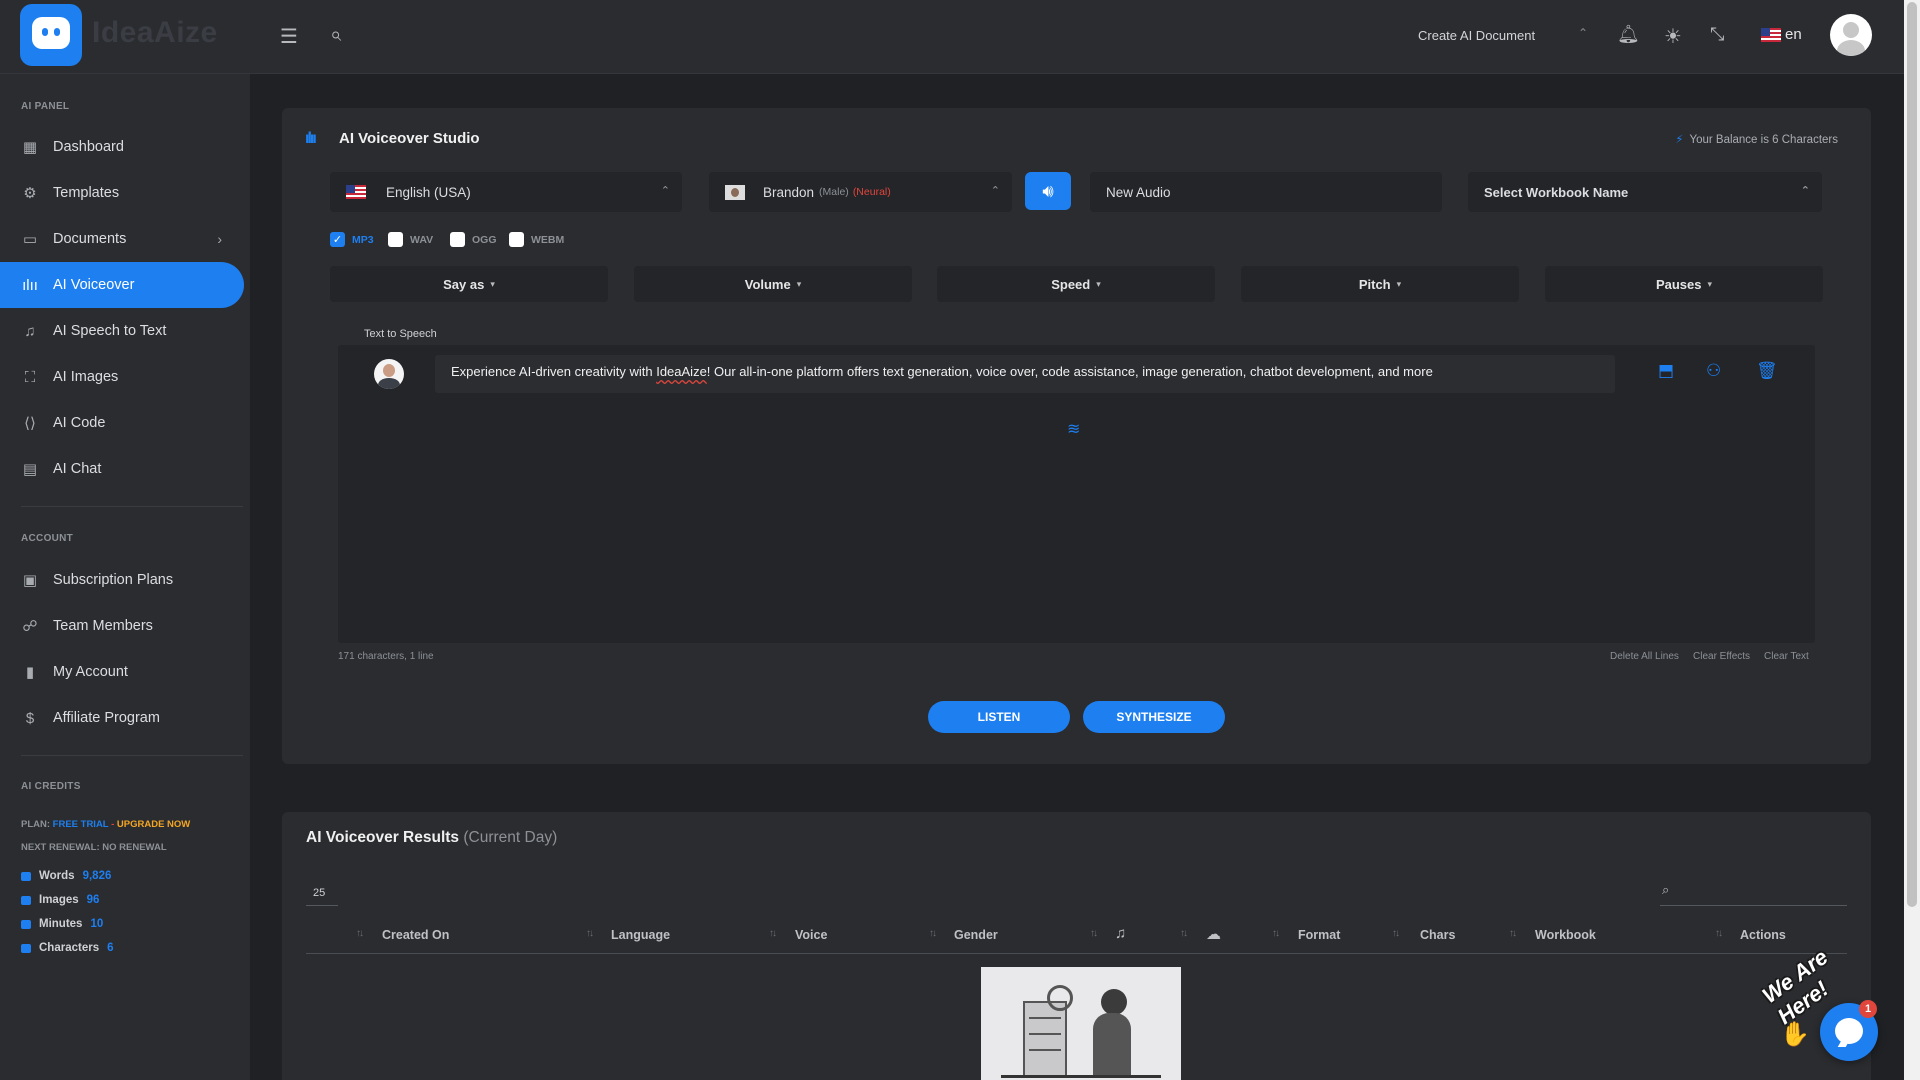  What do you see at coordinates (122, 285) in the screenshot?
I see `sidebar-item-ai-voiceover: ılıı AI Voiceover` at bounding box center [122, 285].